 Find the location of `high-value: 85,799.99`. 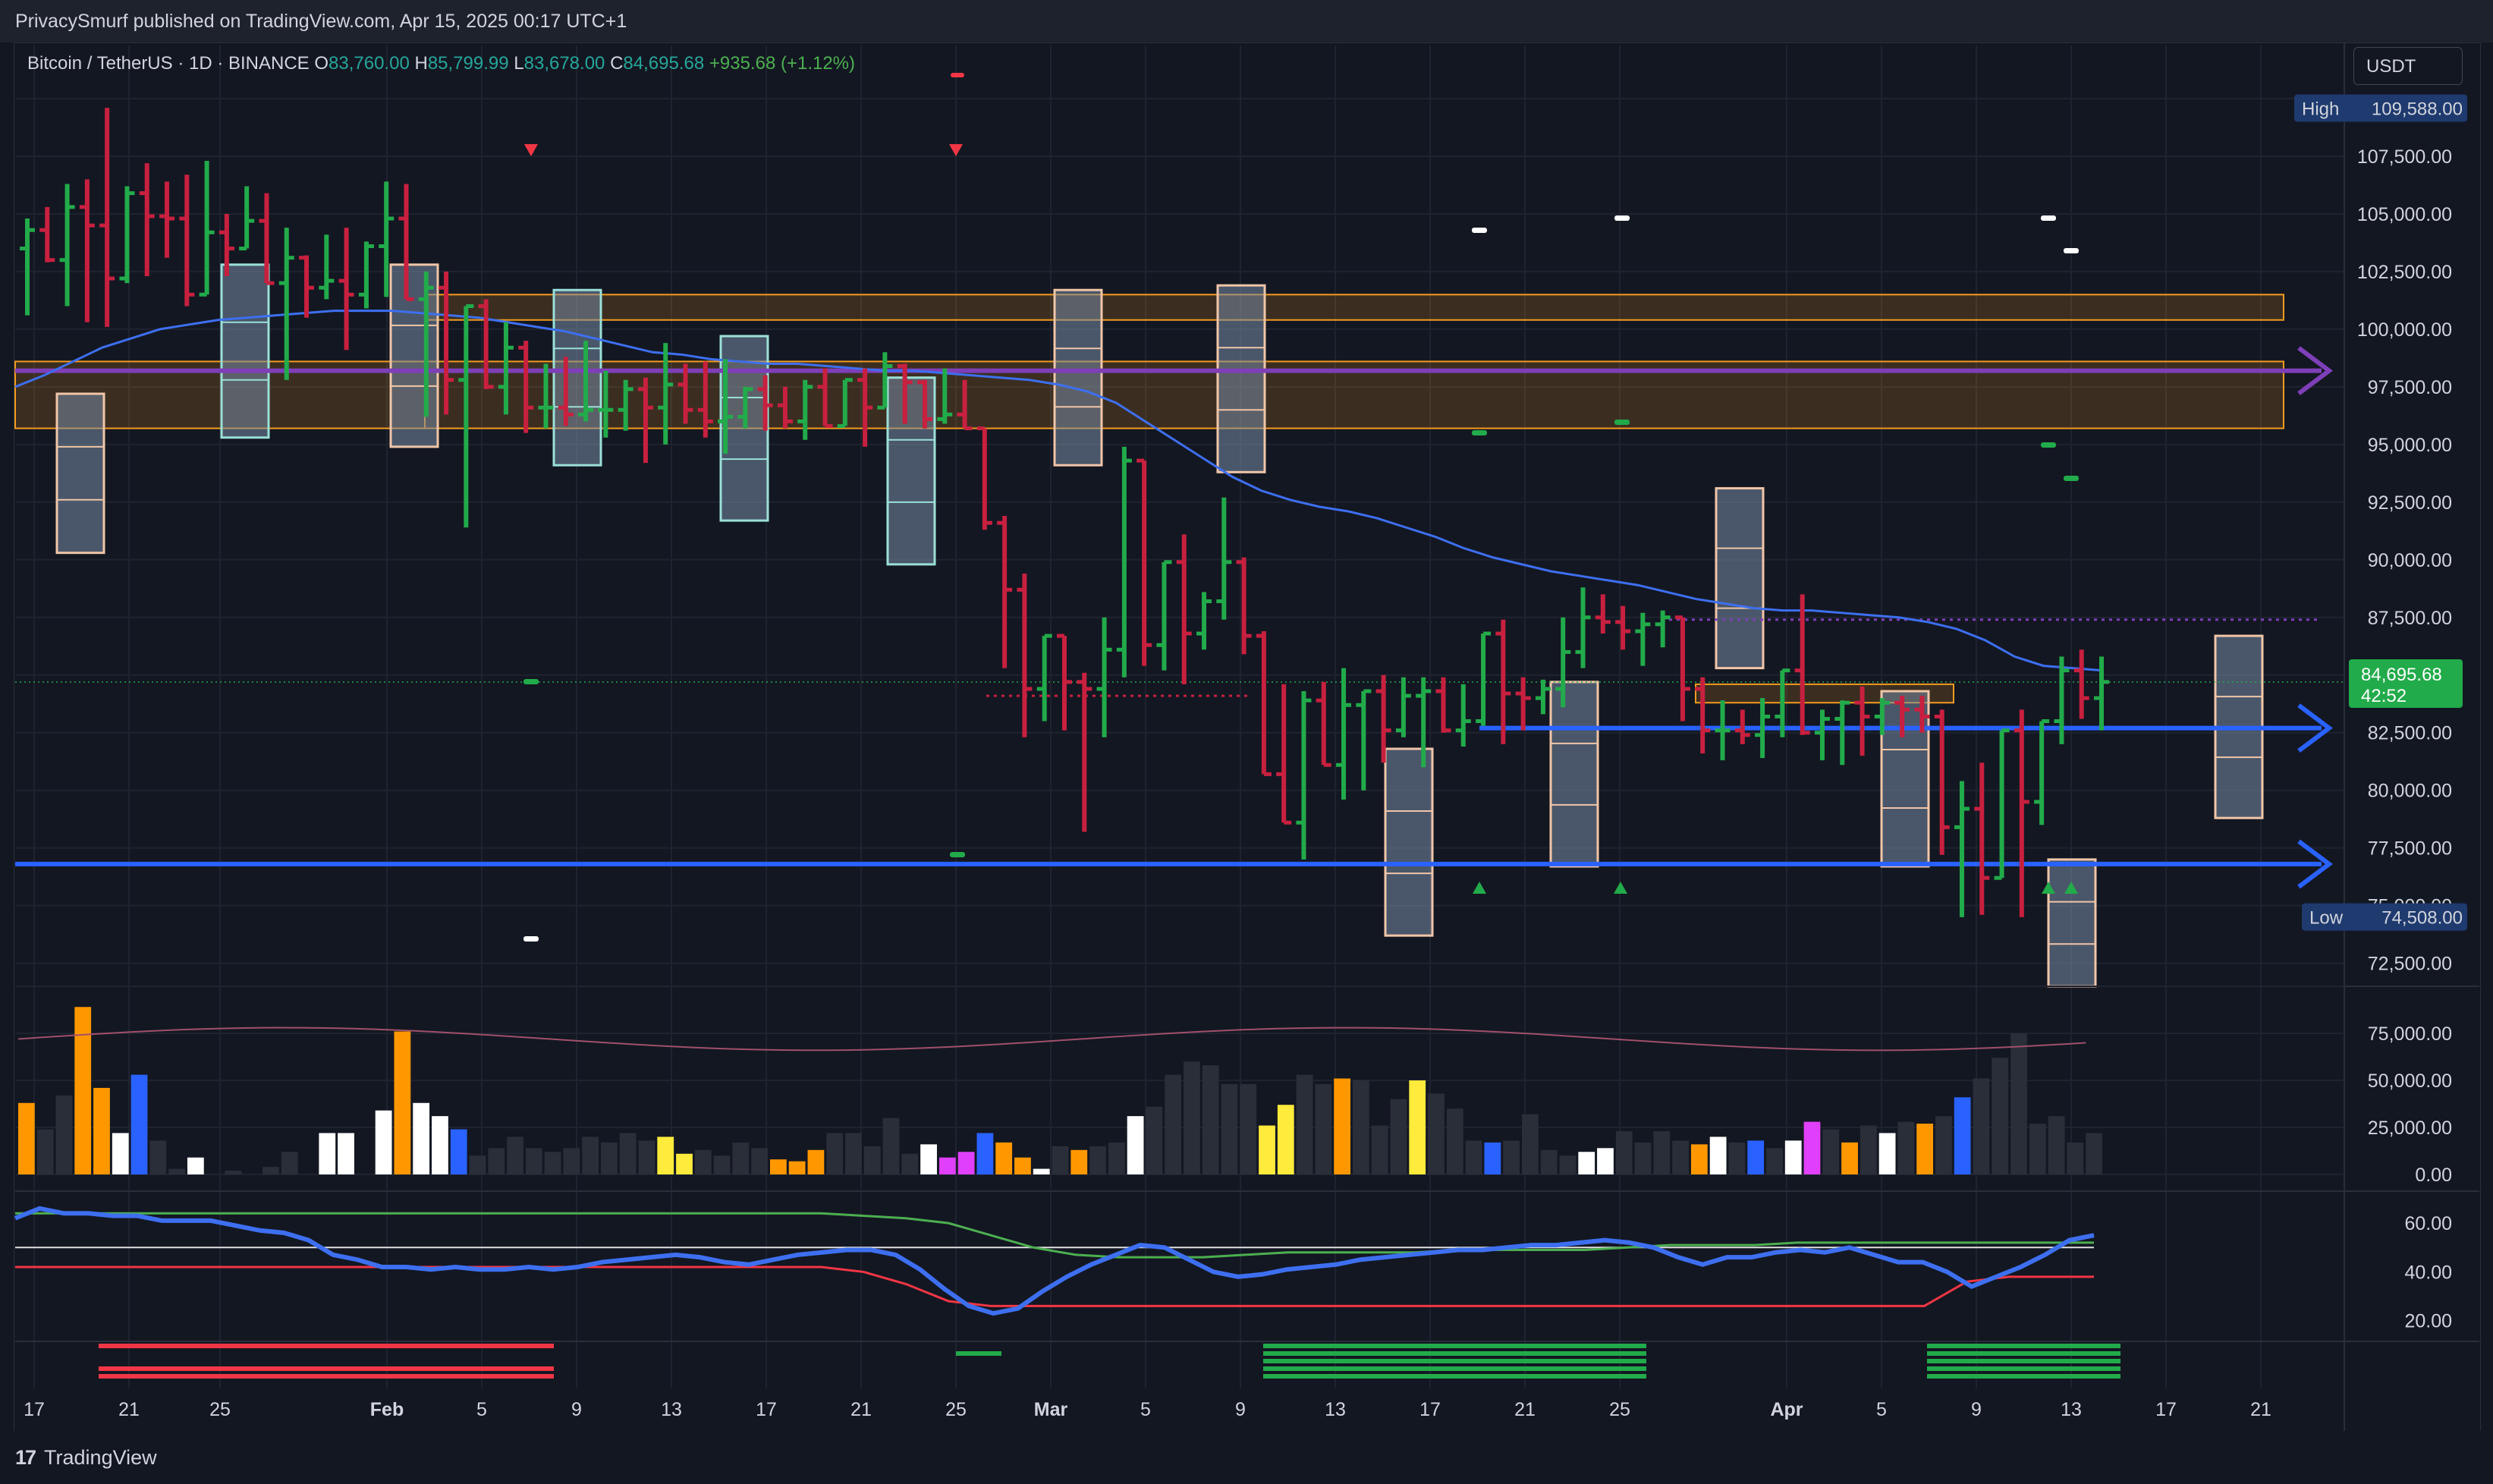

high-value: 85,799.99 is located at coordinates (468, 64).